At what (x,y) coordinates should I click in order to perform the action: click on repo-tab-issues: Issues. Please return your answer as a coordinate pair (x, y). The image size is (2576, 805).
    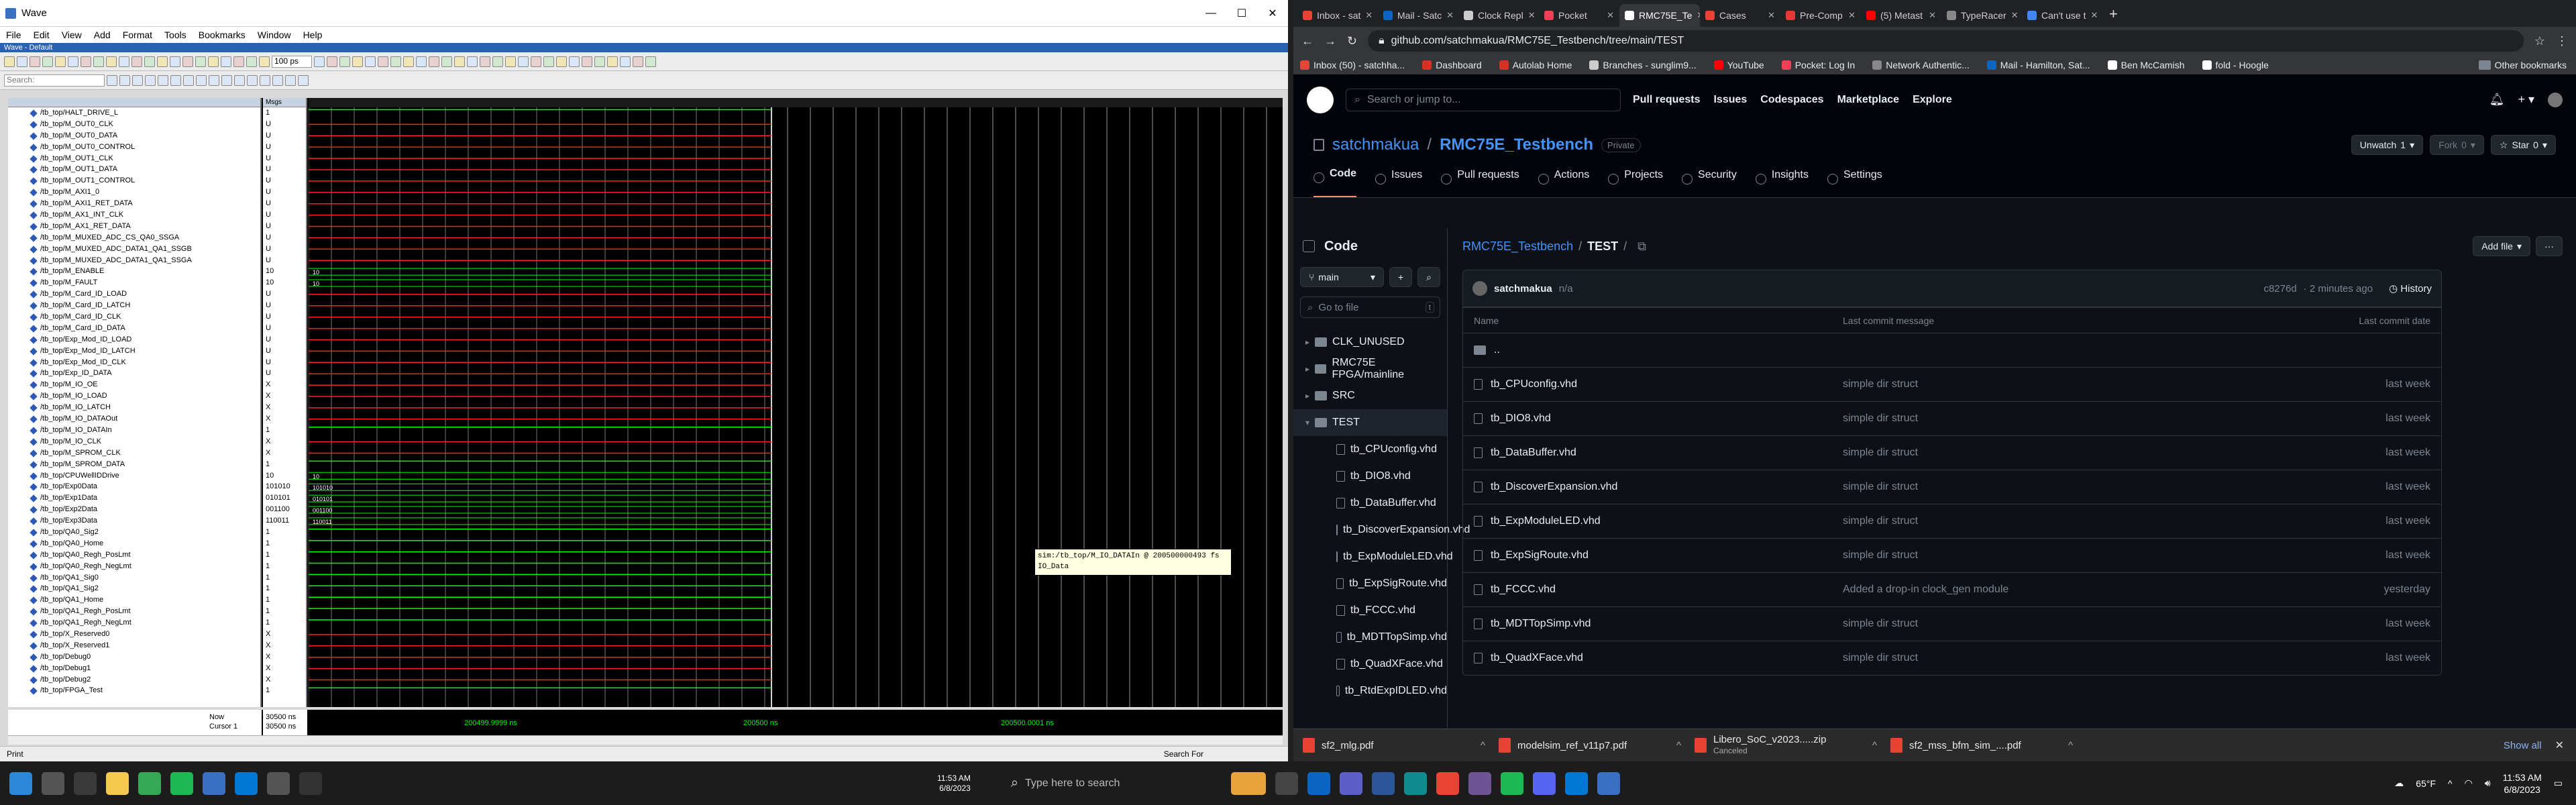
    Looking at the image, I should click on (1398, 183).